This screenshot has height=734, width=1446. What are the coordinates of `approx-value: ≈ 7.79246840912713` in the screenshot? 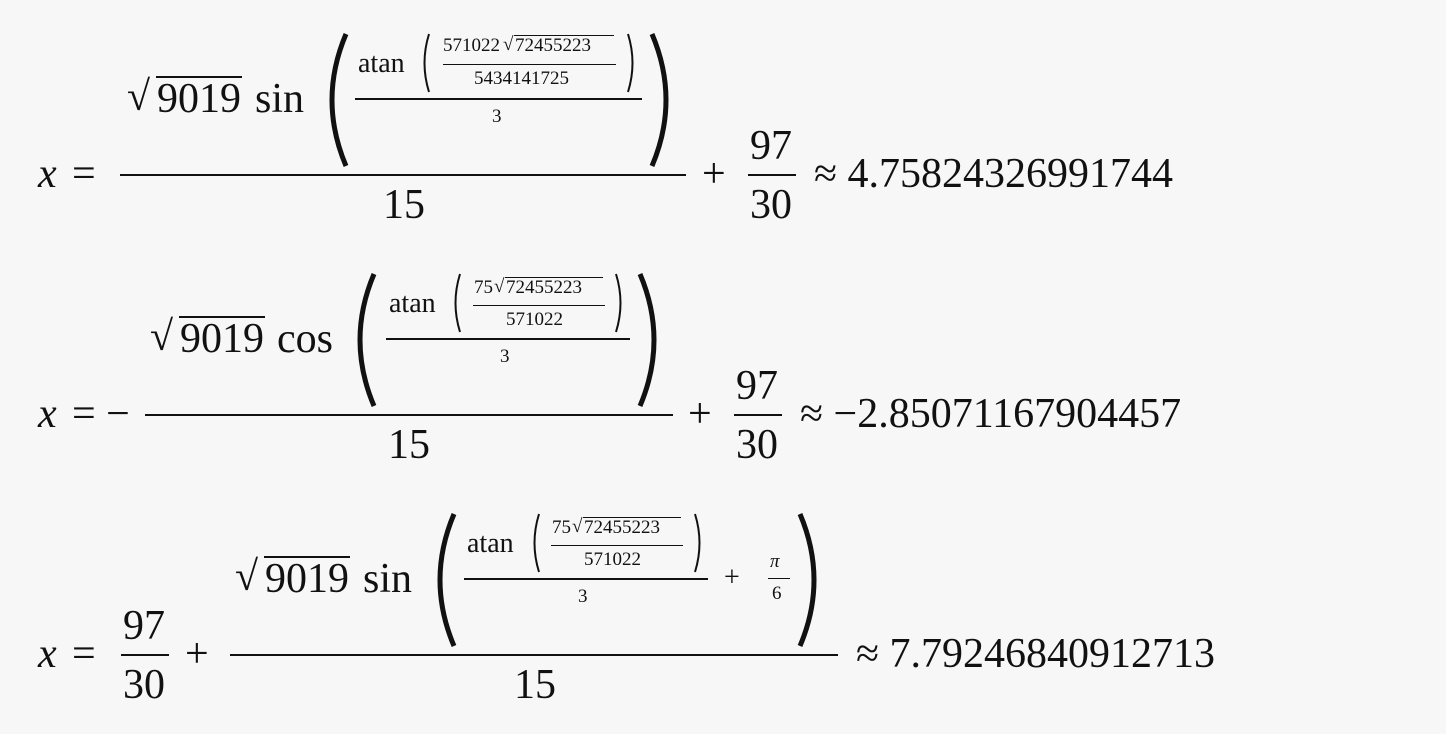 It's located at (1036, 654).